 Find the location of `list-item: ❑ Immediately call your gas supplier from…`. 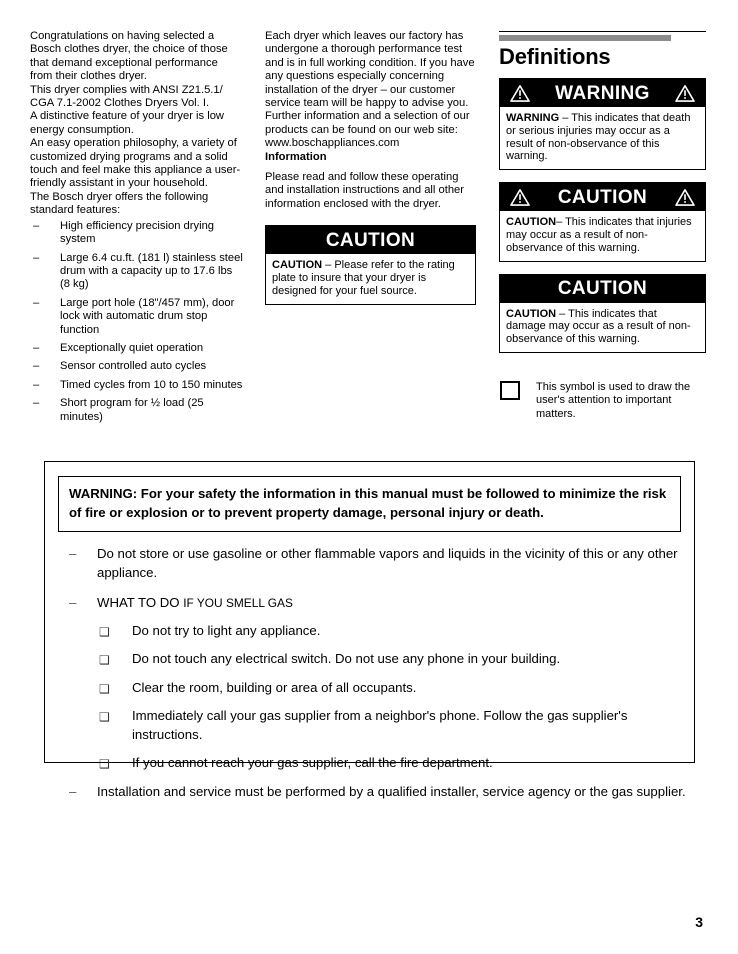

list-item: ❑ Immediately call your gas supplier from… is located at coordinates (395, 725).